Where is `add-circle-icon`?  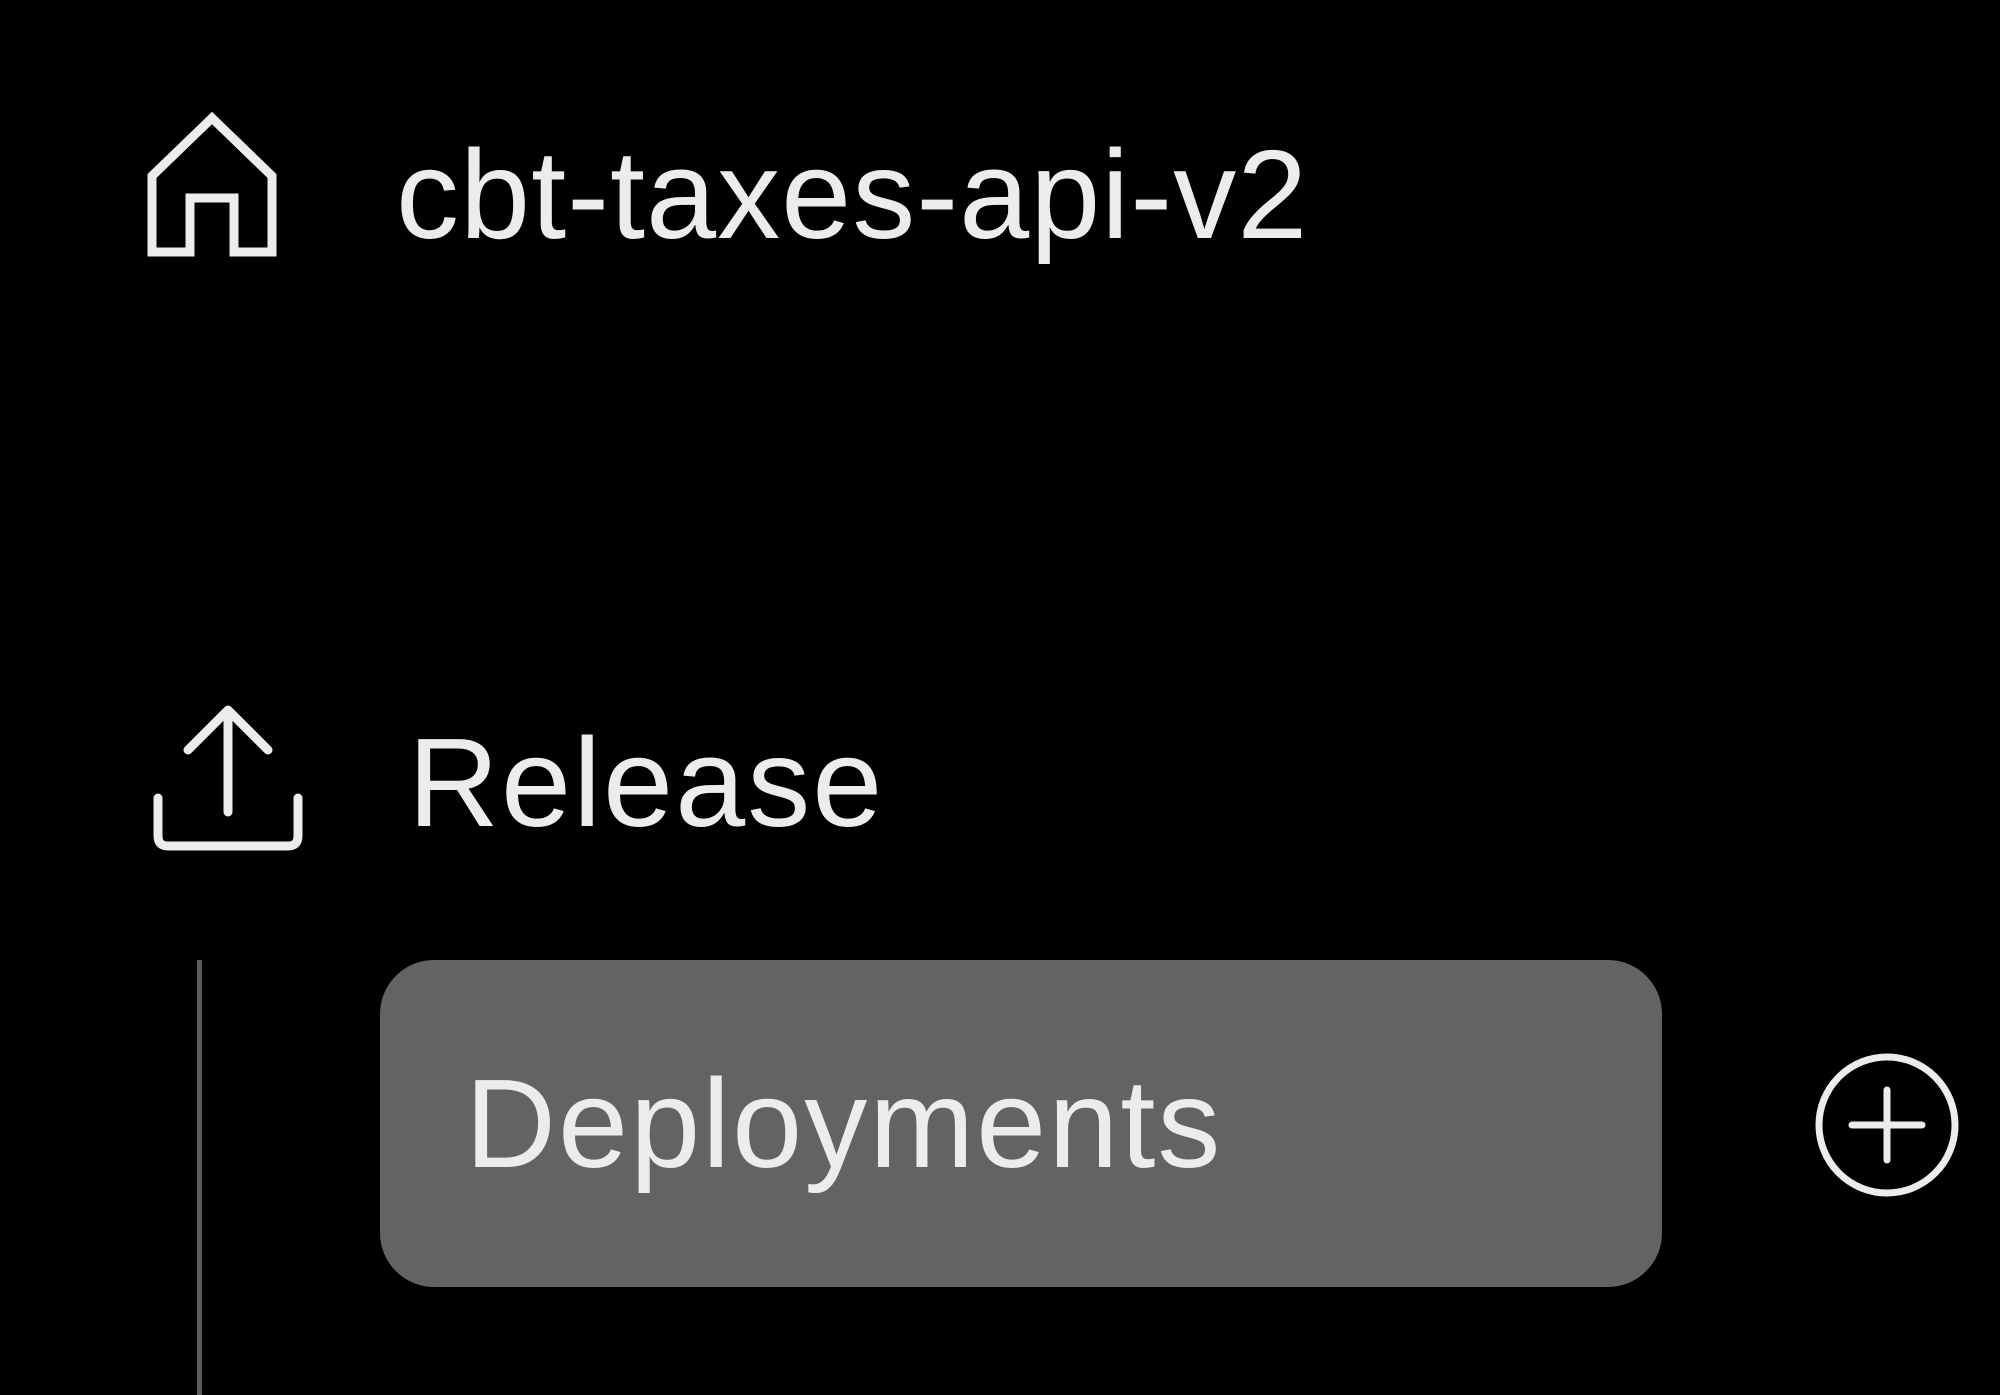 add-circle-icon is located at coordinates (1887, 1127).